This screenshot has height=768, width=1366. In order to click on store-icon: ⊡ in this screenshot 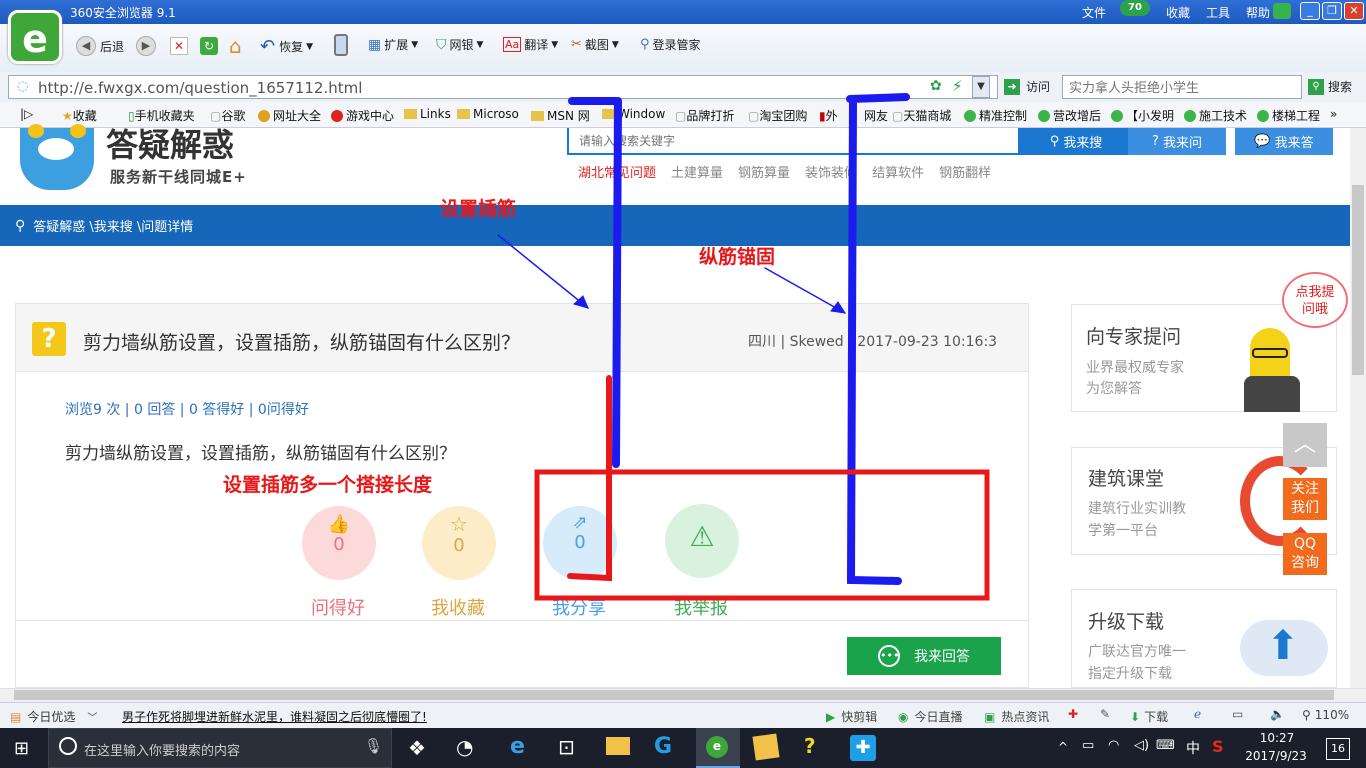, I will do `click(566, 747)`.